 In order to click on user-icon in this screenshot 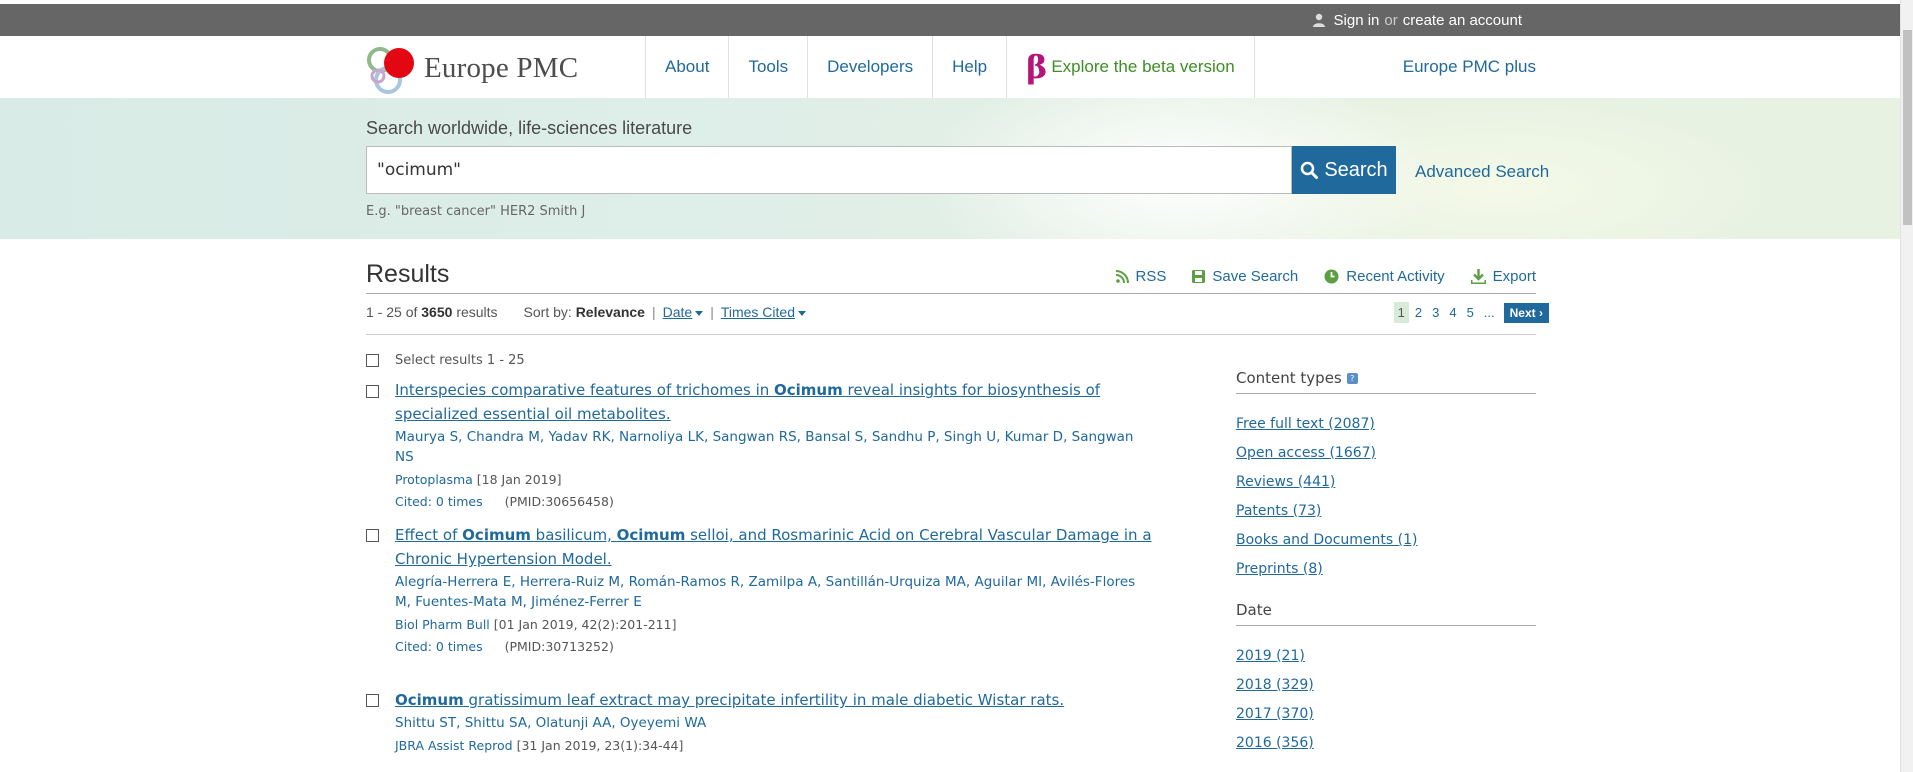, I will do `click(1318, 20)`.